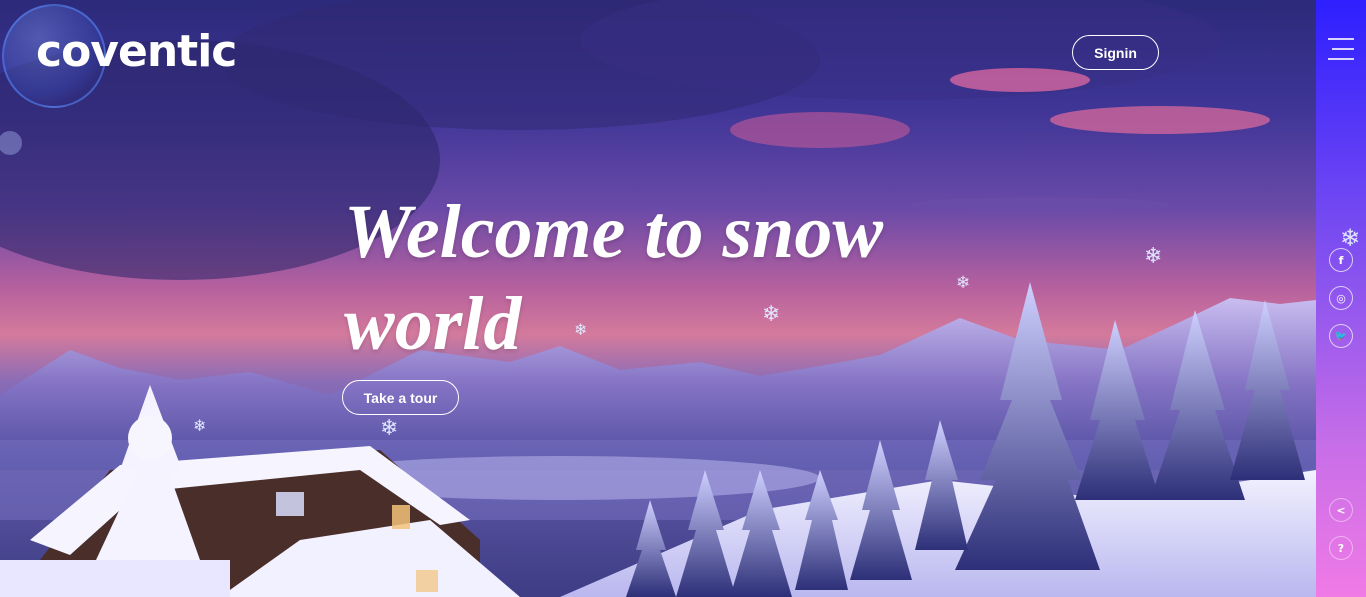 The width and height of the screenshot is (1366, 597). Describe the element at coordinates (1341, 336) in the screenshot. I see `twitter-icon: 🐦` at that location.